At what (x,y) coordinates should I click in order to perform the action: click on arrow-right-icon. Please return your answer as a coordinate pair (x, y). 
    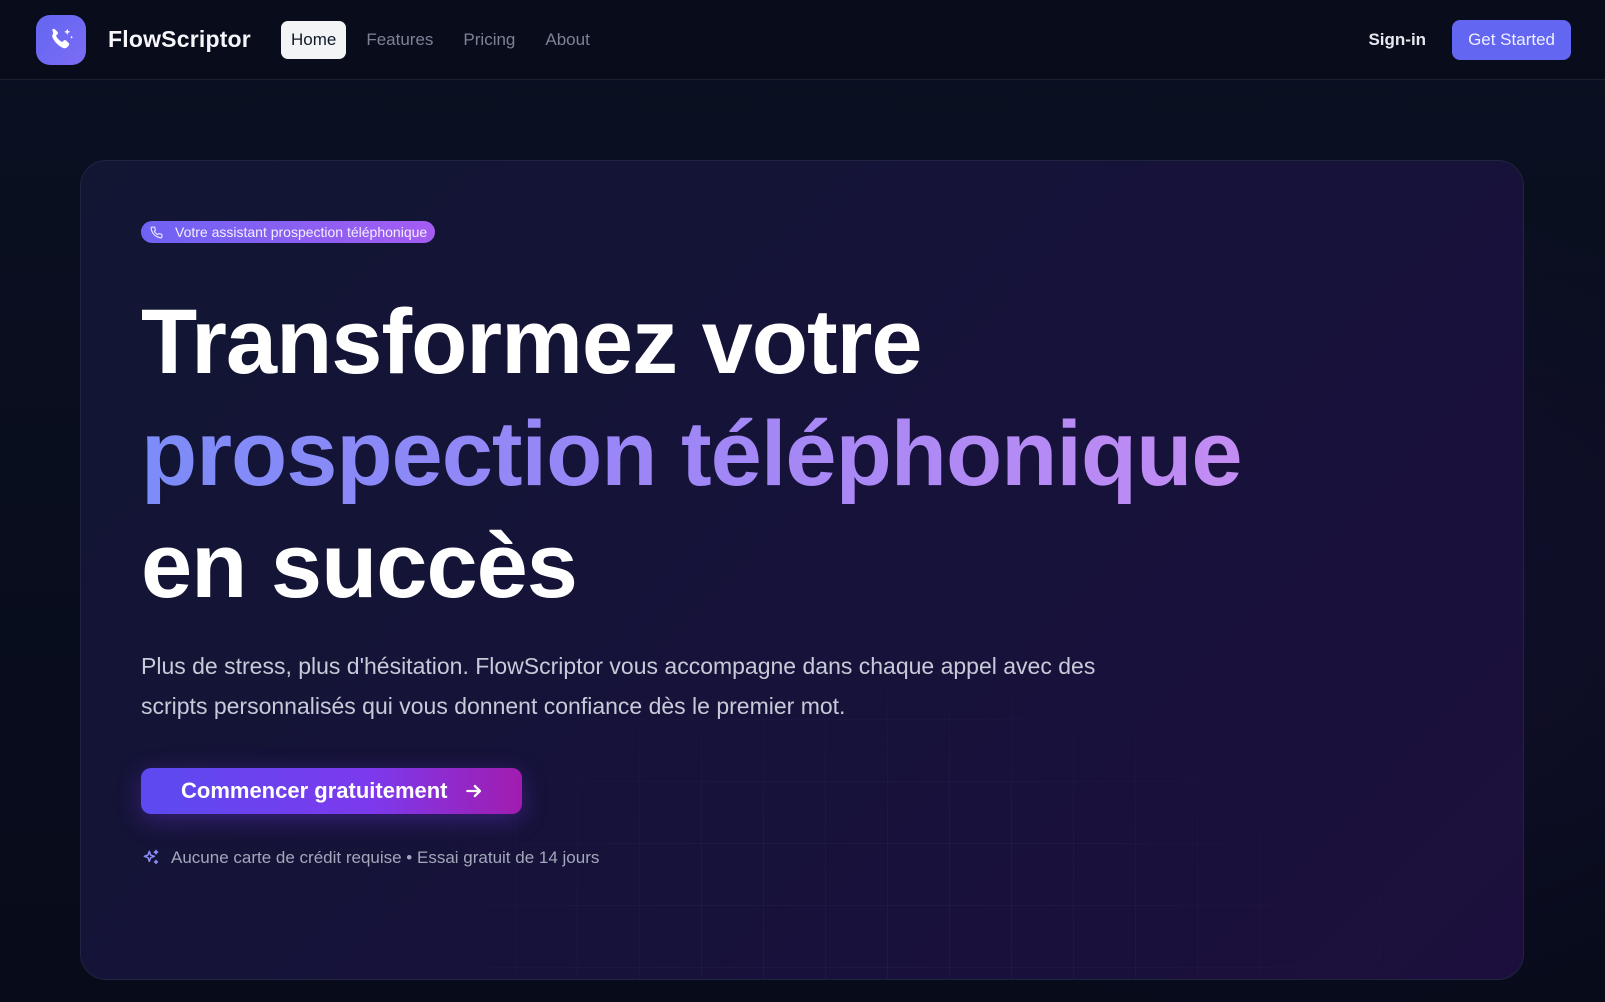
    Looking at the image, I should click on (473, 790).